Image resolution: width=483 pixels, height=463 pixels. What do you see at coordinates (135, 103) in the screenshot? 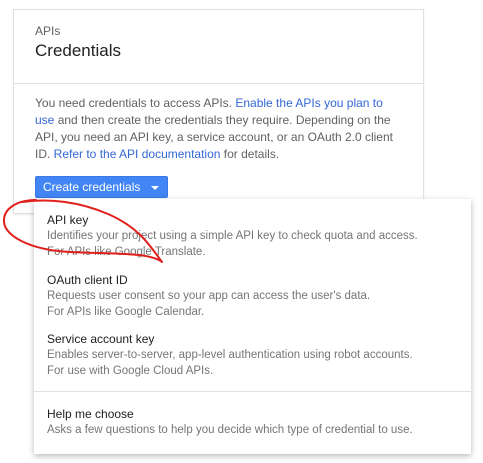
I see `description-text-1: You need credentials to access APIs.` at bounding box center [135, 103].